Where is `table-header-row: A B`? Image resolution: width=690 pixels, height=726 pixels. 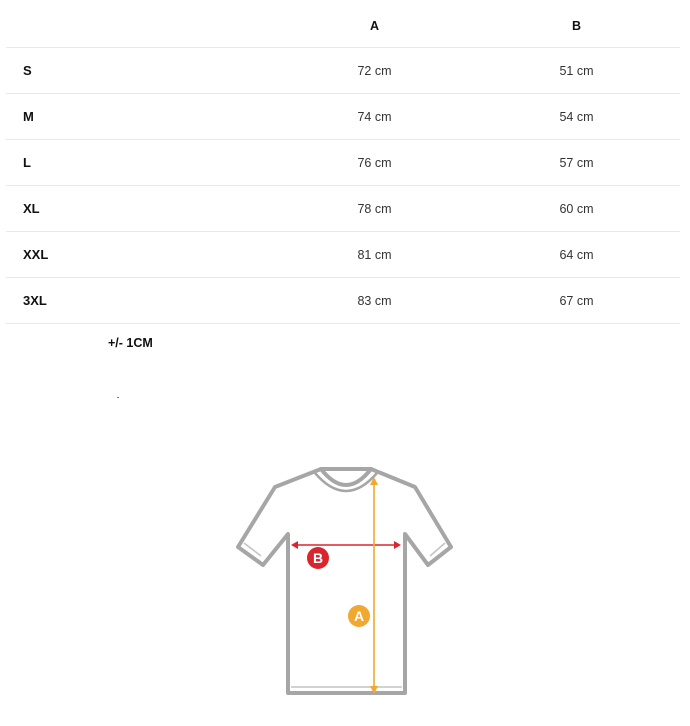 table-header-row: A B is located at coordinates (343, 26).